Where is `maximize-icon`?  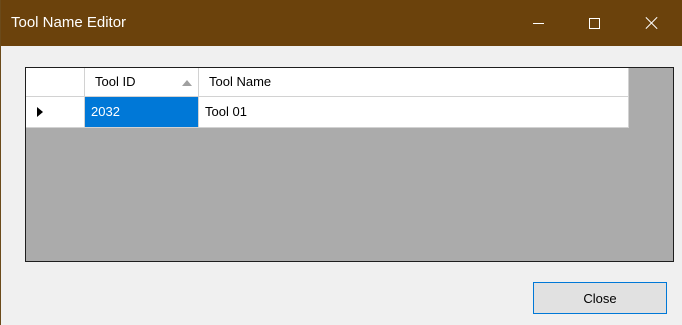
maximize-icon is located at coordinates (594, 23).